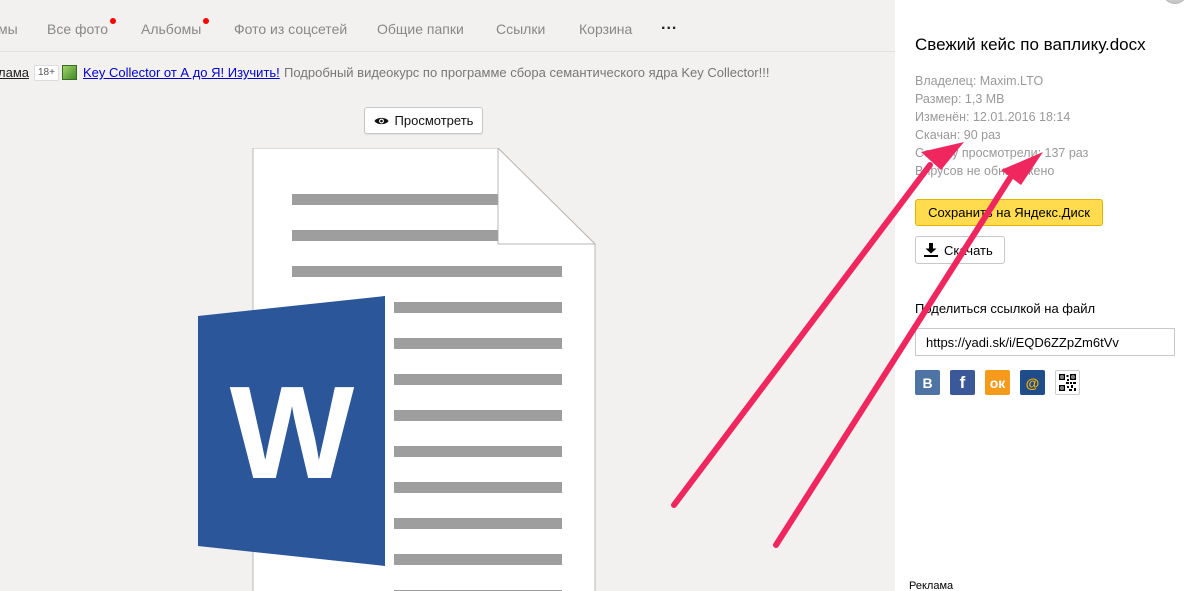 The width and height of the screenshot is (1202, 591). I want to click on share-link-field, so click(1045, 342).